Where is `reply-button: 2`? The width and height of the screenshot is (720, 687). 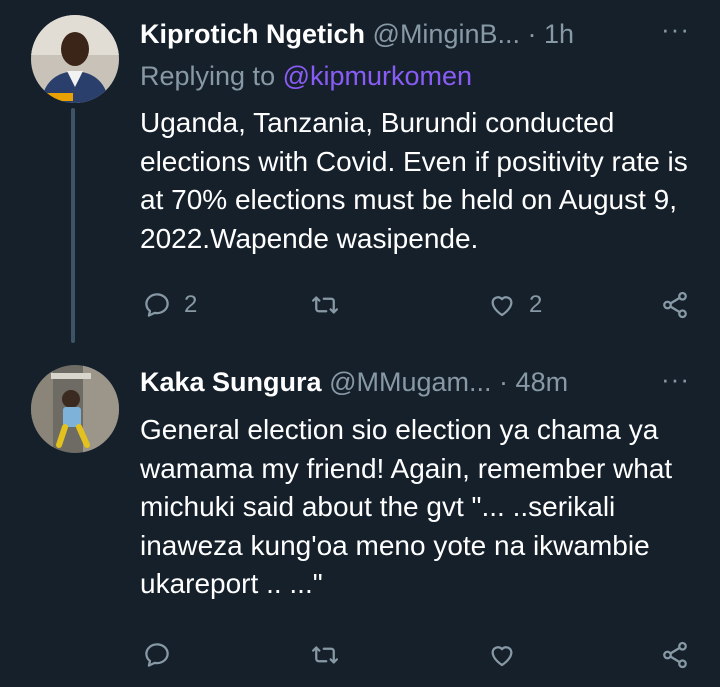
reply-button: 2 is located at coordinates (169, 305).